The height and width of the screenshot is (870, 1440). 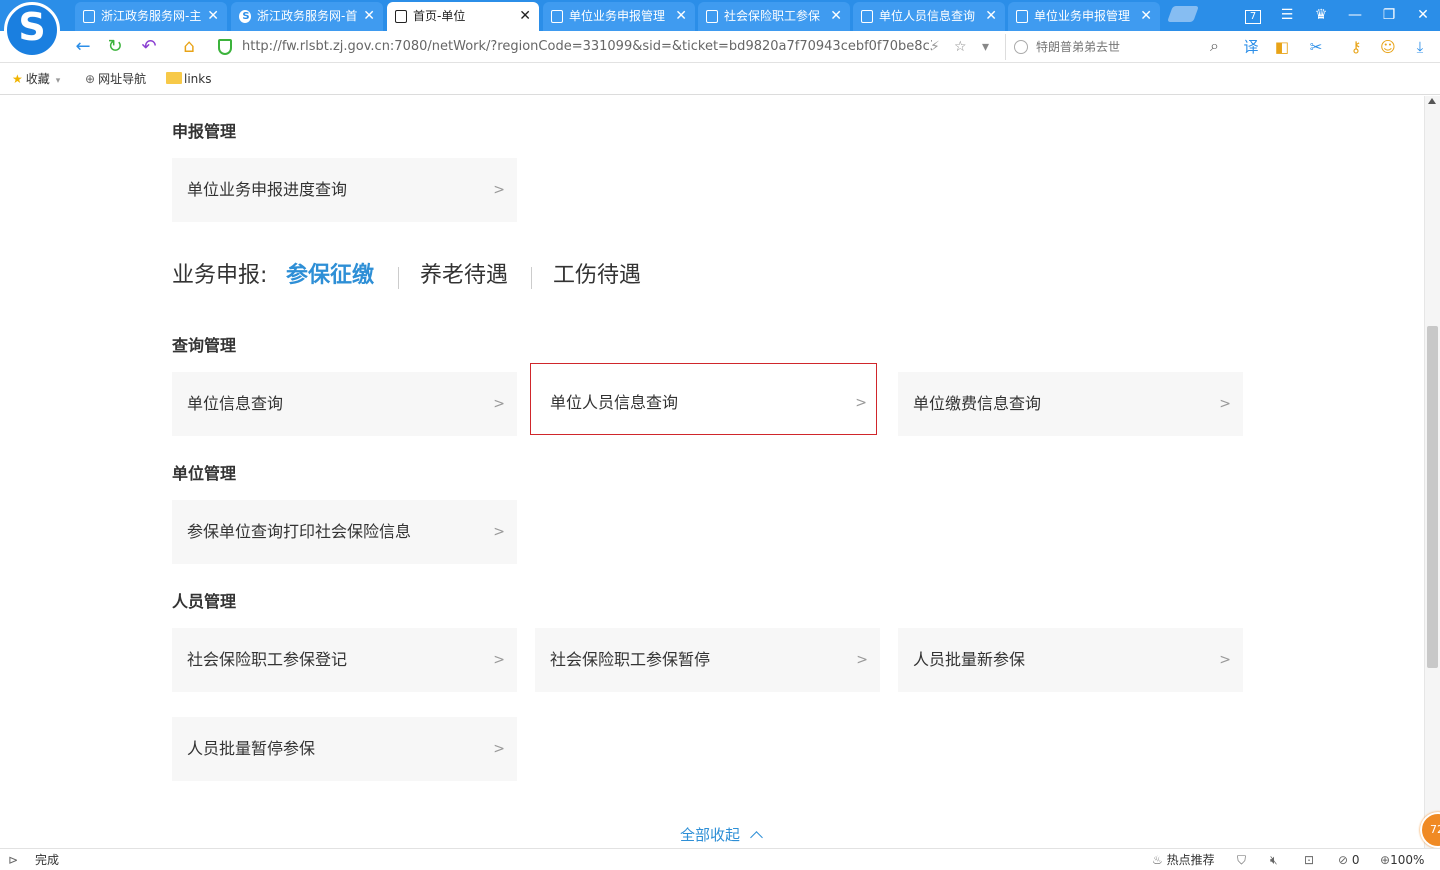 What do you see at coordinates (1321, 15) in the screenshot?
I see `skin-icon: ♛` at bounding box center [1321, 15].